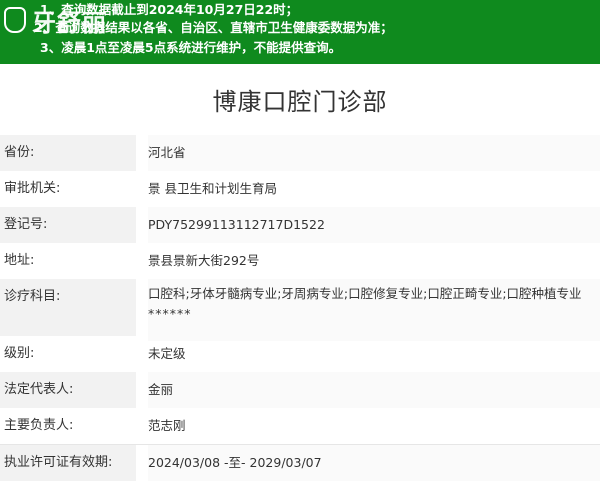 Image resolution: width=600 pixels, height=481 pixels. I want to click on info-row-approval-authority: 审批机关: 景 县卫生和计划生育局, so click(300, 189).